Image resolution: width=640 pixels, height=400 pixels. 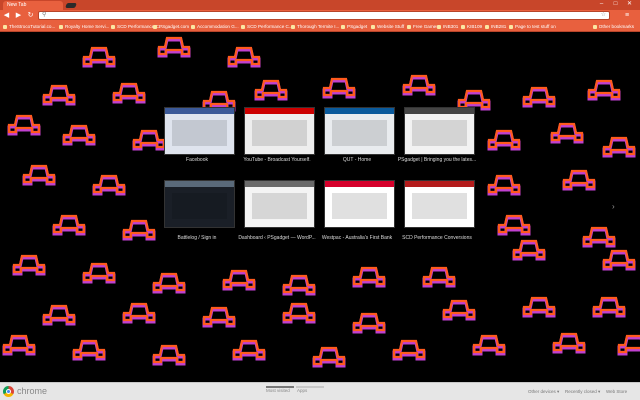 What do you see at coordinates (495, 27) in the screenshot?
I see `bookmark-item: INB281` at bounding box center [495, 27].